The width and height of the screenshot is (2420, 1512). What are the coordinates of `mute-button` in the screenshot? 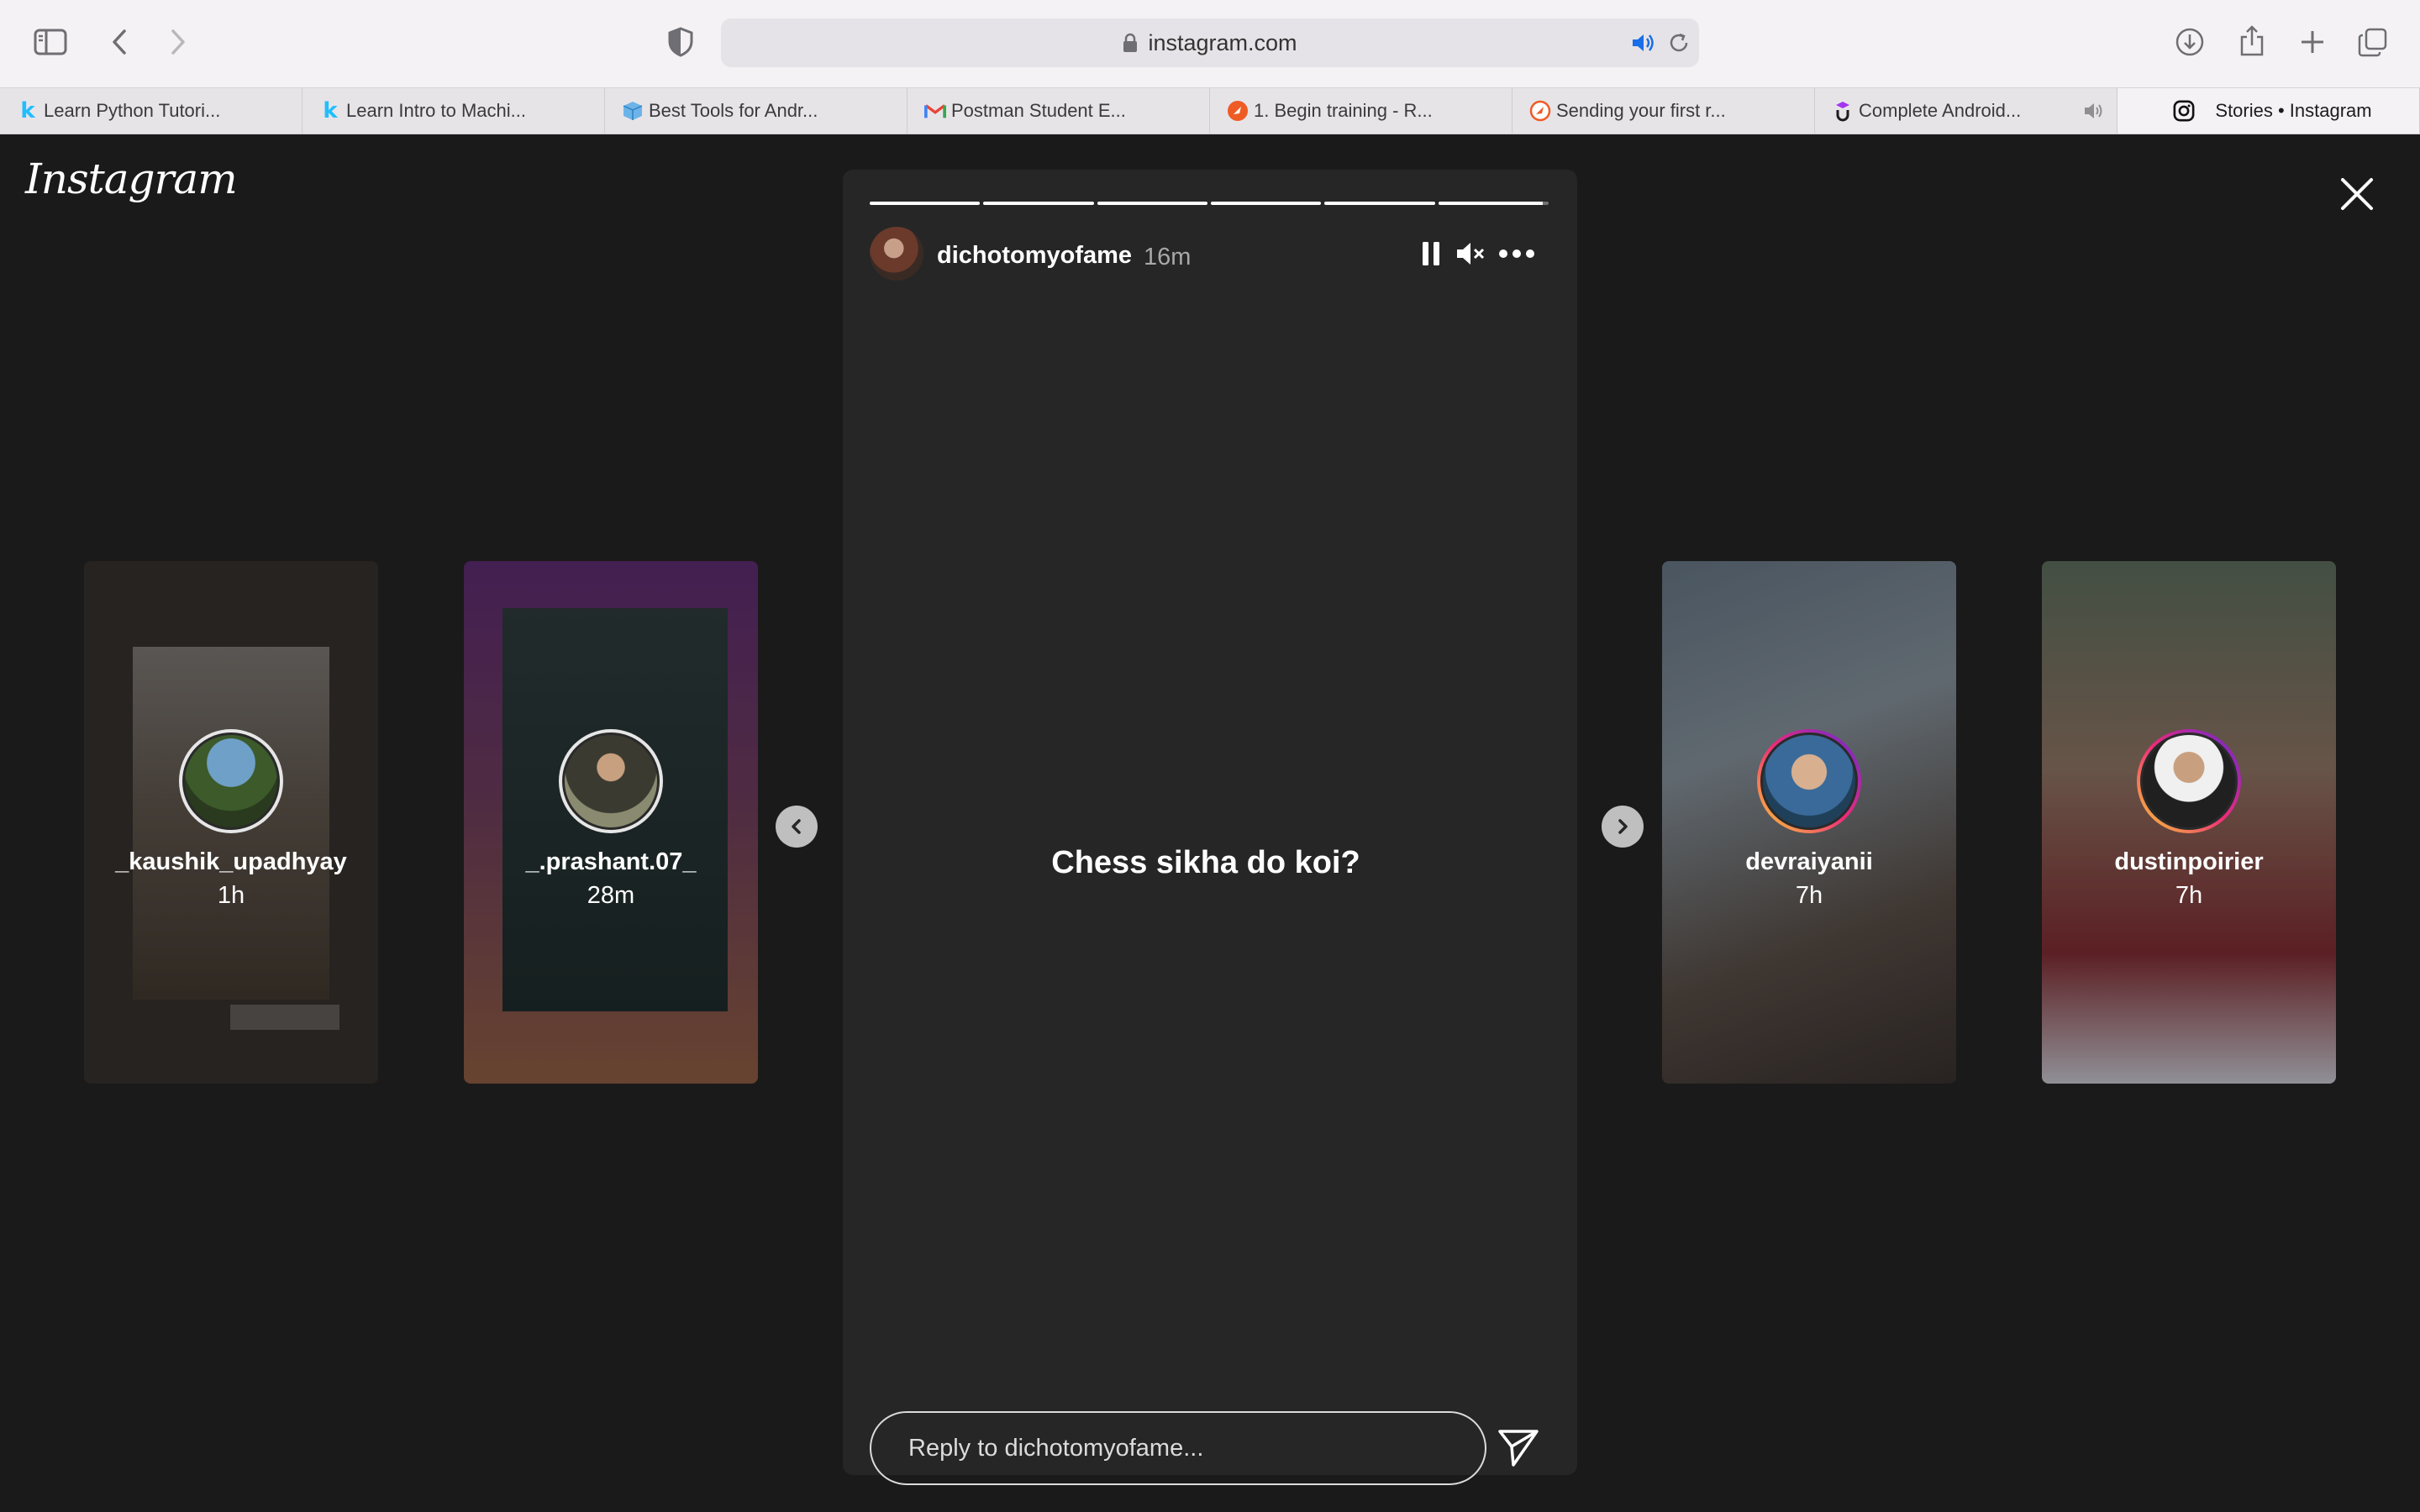 It's located at (1470, 253).